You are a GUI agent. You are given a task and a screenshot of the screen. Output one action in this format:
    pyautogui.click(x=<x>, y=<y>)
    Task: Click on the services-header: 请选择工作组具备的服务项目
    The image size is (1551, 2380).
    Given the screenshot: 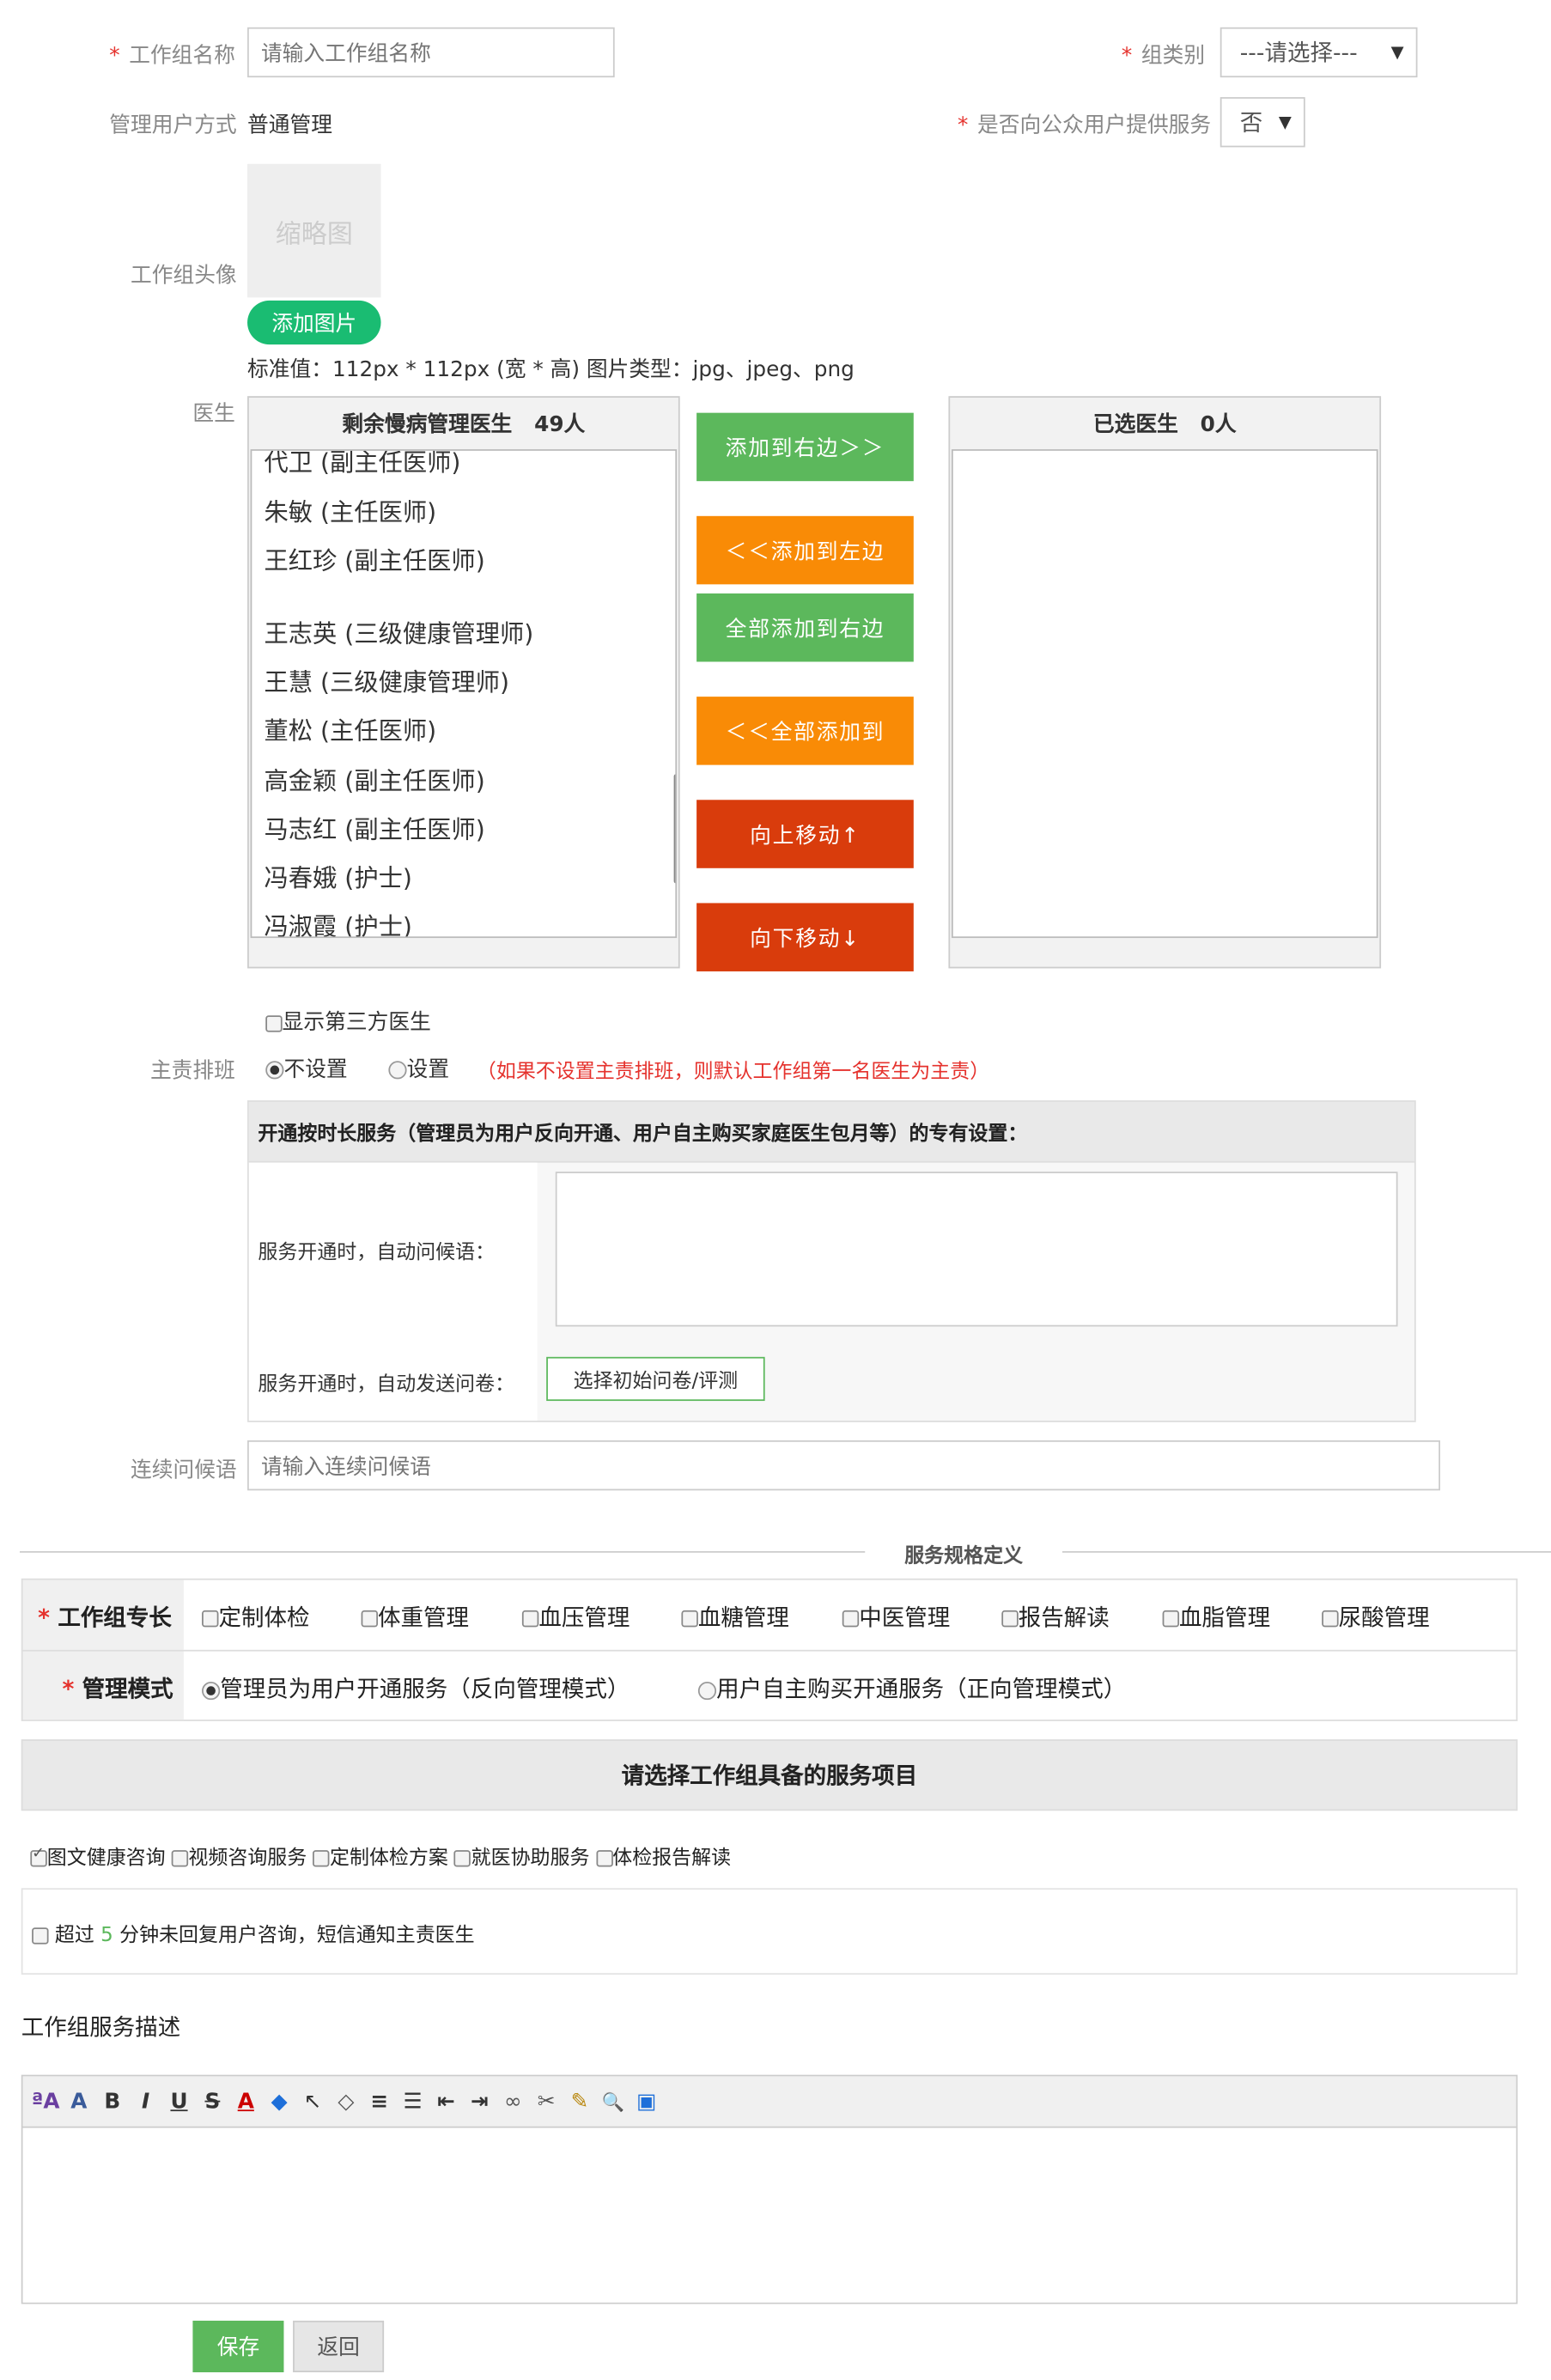 What is the action you would take?
    pyautogui.click(x=769, y=1775)
    